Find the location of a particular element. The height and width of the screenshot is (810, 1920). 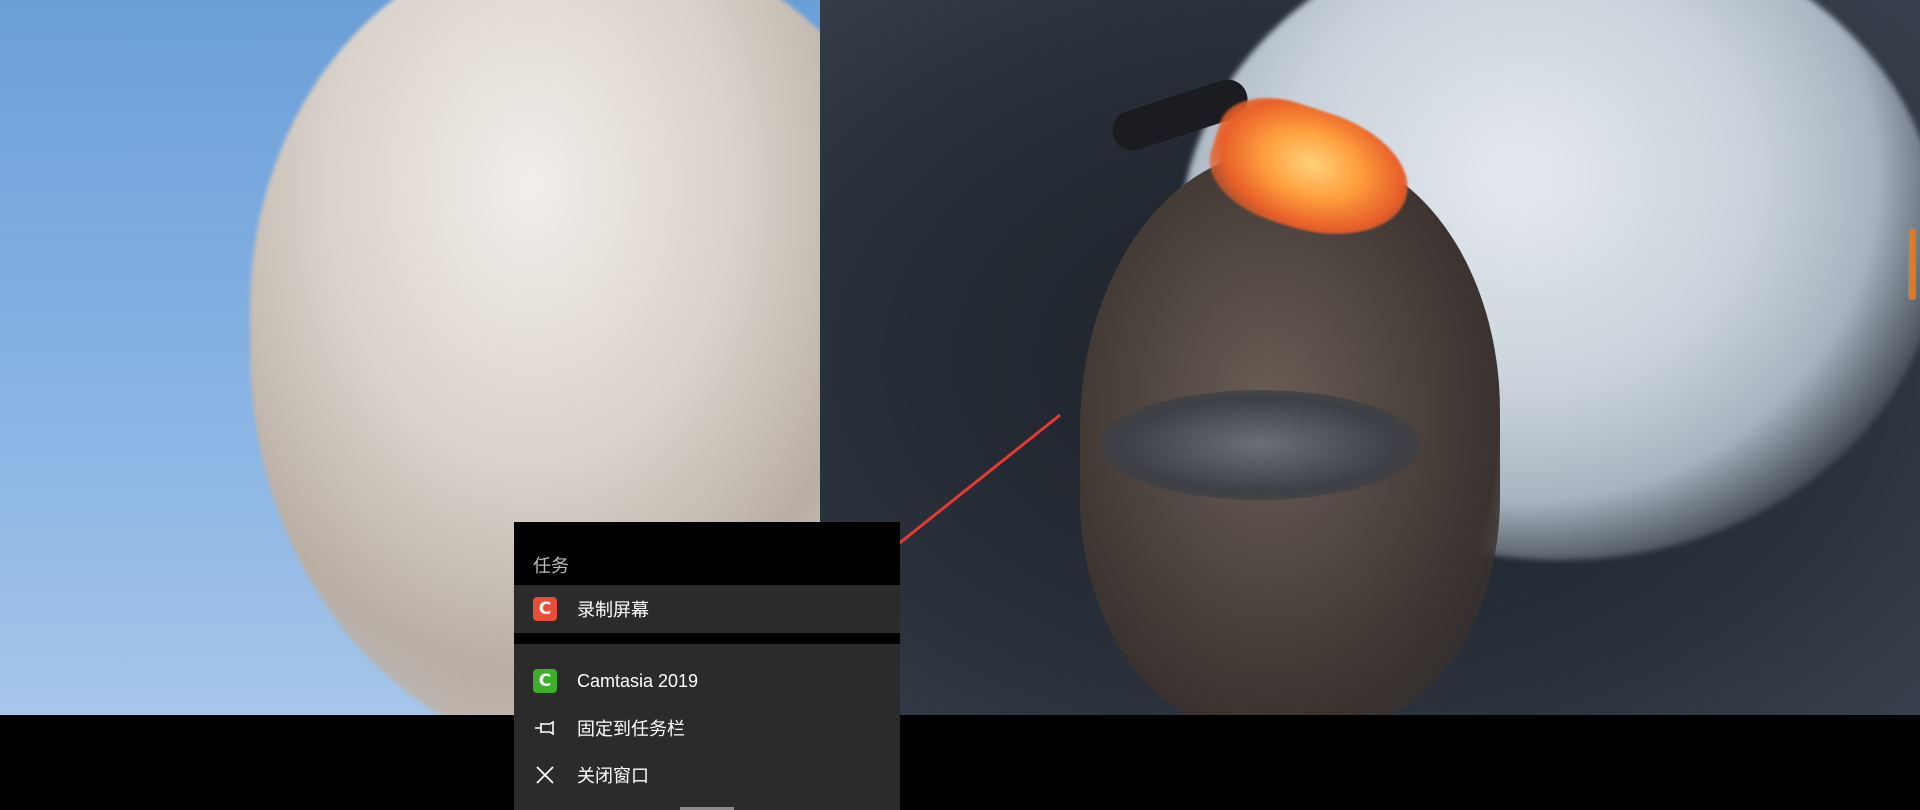

taskbar-jump-list: 任务 C 录制屏幕 C Camtasia 2019 固定到任务栏 关闭窗口 is located at coordinates (707, 666).